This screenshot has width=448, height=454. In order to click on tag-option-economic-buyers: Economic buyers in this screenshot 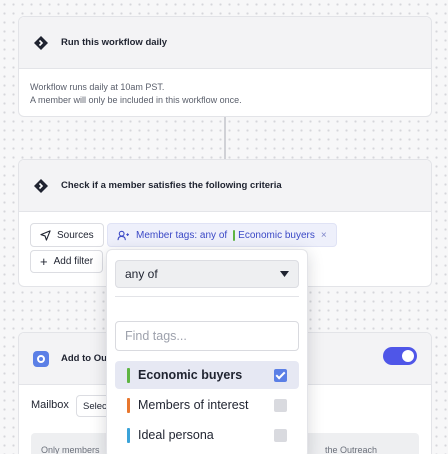, I will do `click(207, 375)`.